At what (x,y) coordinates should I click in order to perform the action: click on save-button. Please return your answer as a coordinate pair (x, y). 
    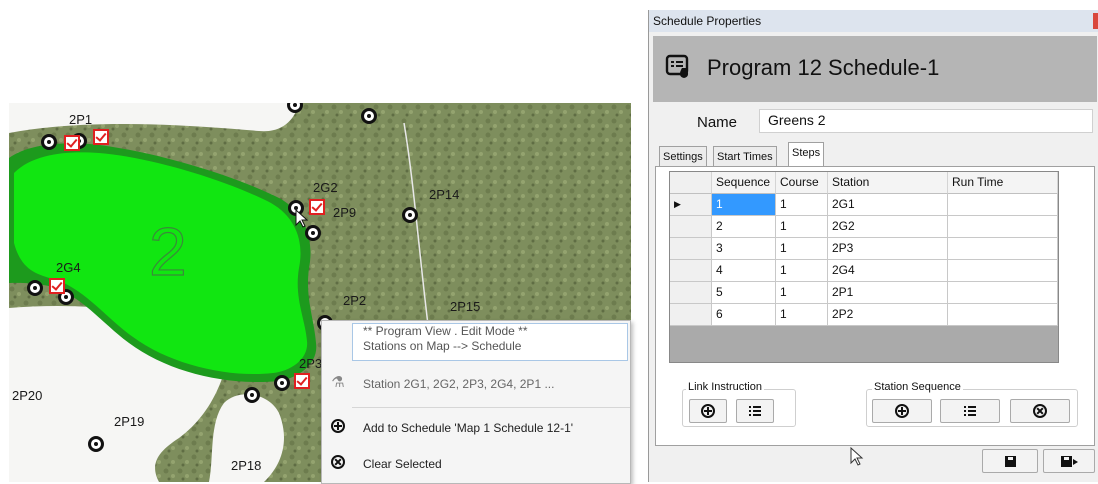
    Looking at the image, I should click on (1010, 461).